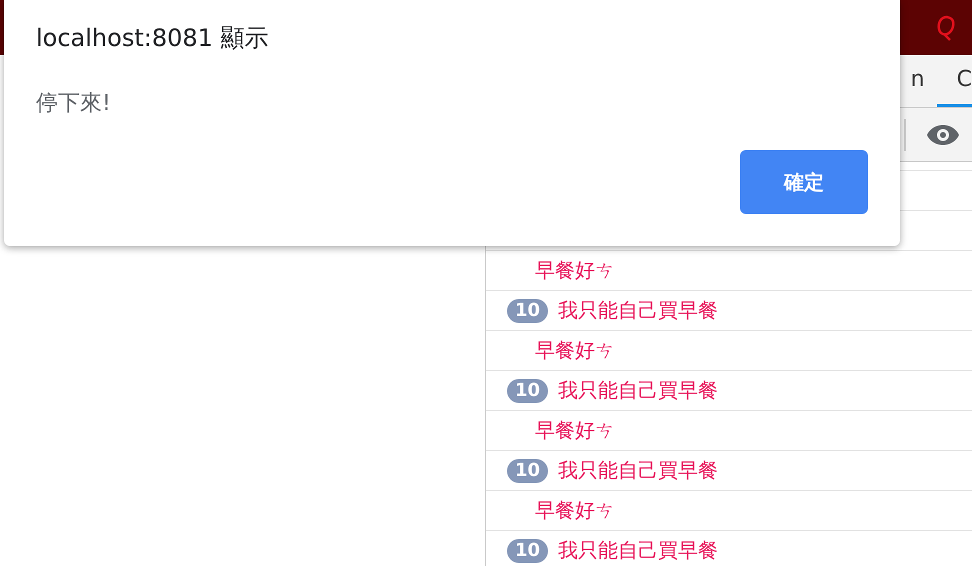  I want to click on ok-button: 確定, so click(804, 182).